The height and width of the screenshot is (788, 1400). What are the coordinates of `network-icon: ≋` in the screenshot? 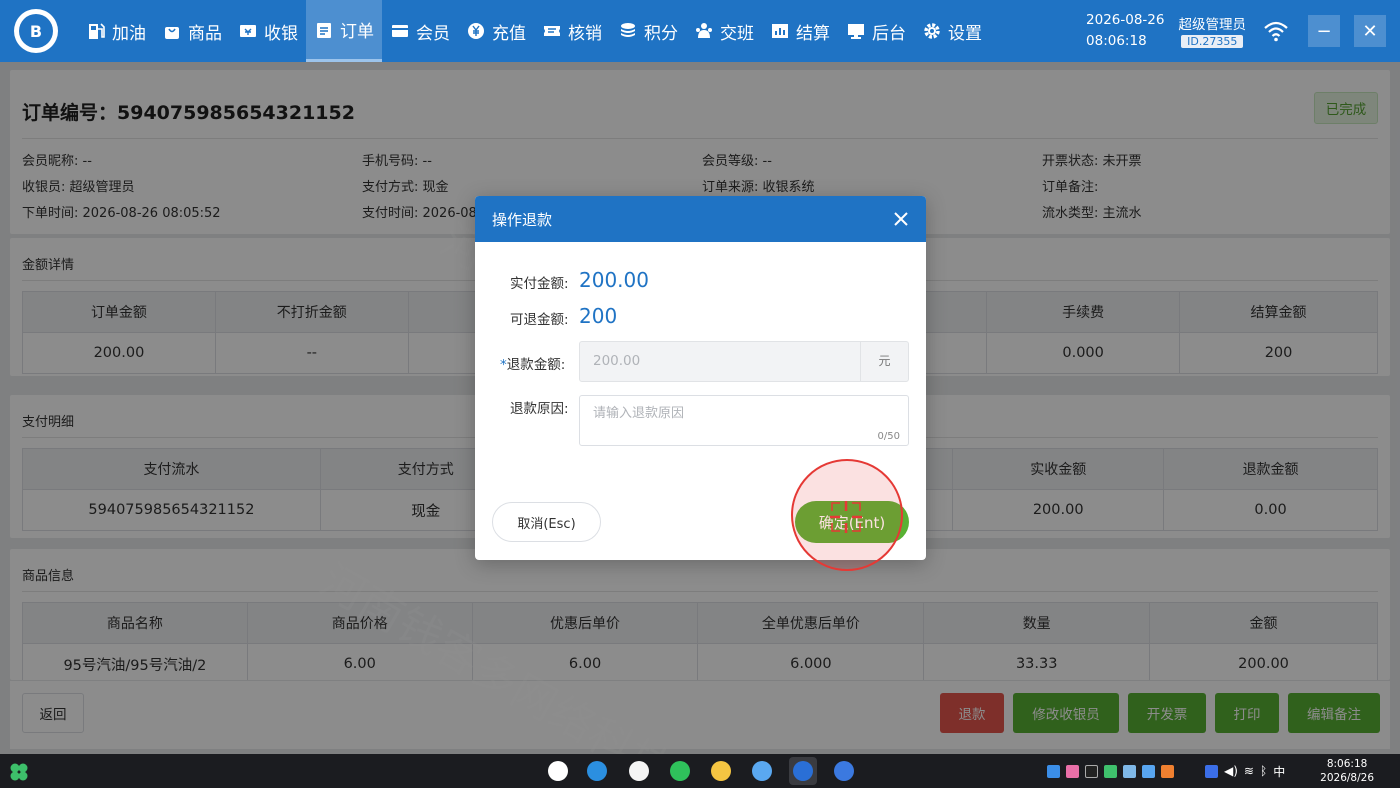 It's located at (1249, 771).